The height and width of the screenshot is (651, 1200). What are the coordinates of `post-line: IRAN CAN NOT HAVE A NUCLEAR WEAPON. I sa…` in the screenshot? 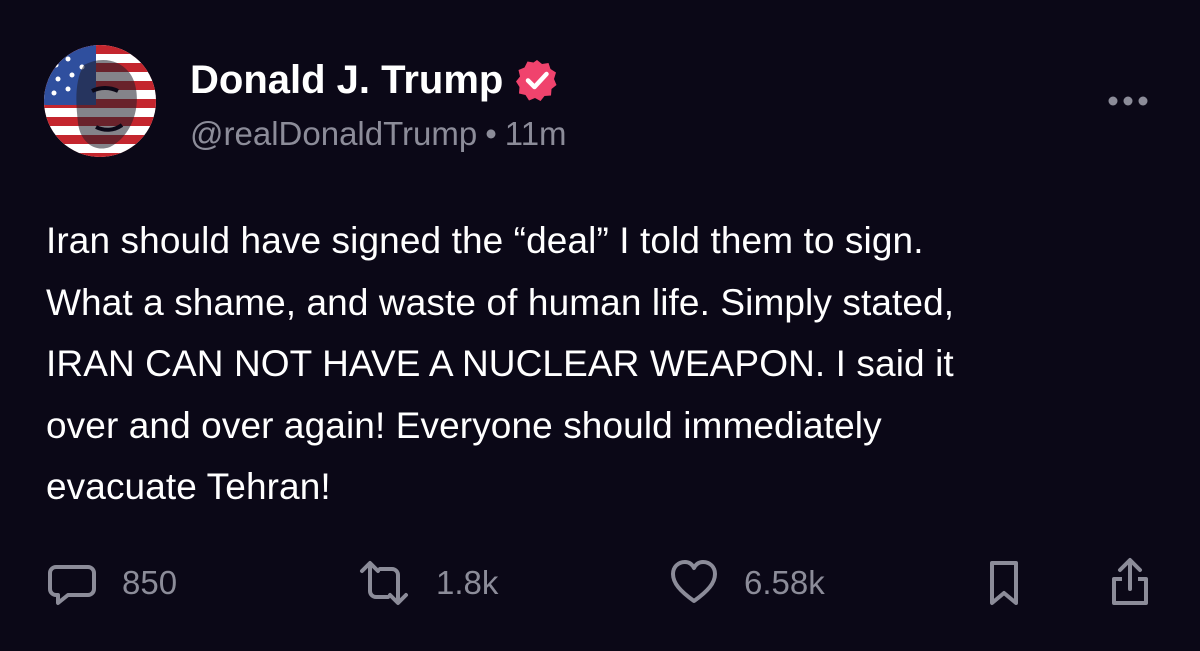 It's located at (500, 363).